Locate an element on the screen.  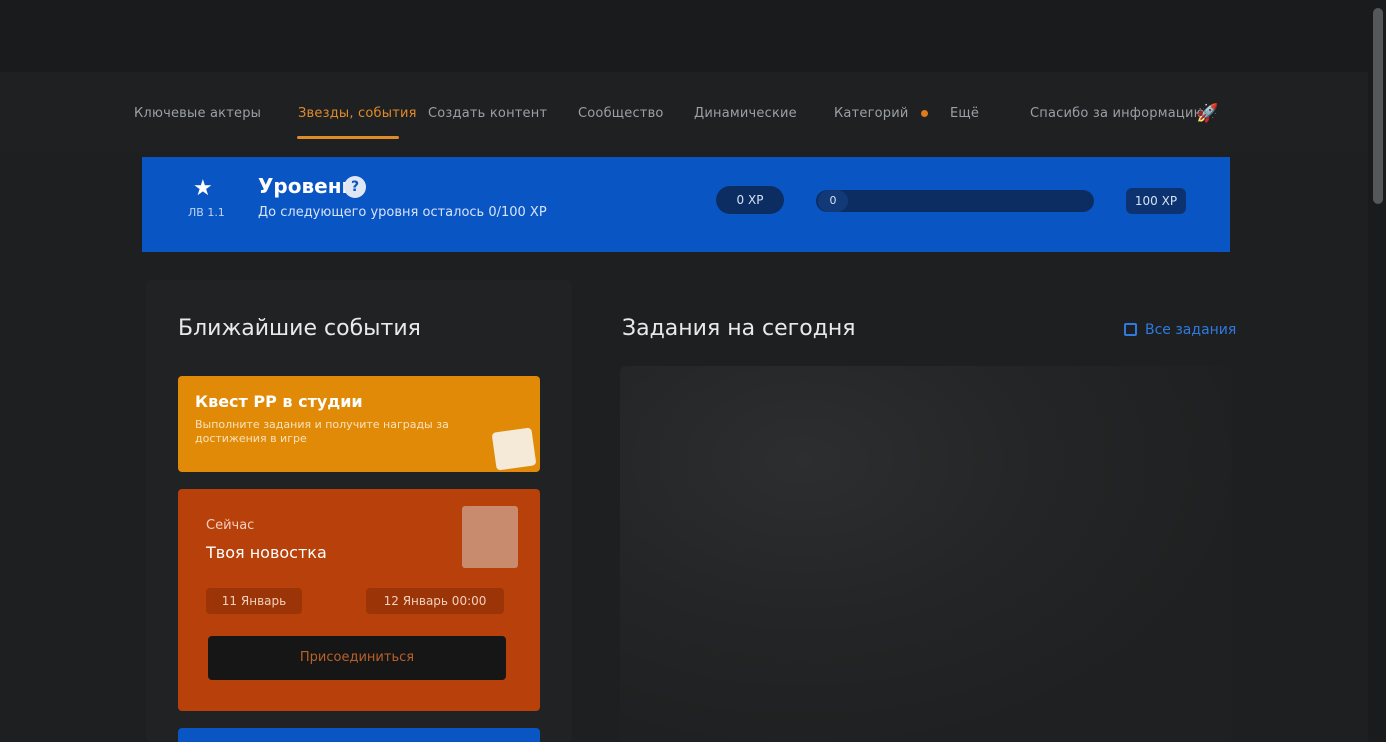
nav-item-7: Спасибо за информацию is located at coordinates (1117, 116).